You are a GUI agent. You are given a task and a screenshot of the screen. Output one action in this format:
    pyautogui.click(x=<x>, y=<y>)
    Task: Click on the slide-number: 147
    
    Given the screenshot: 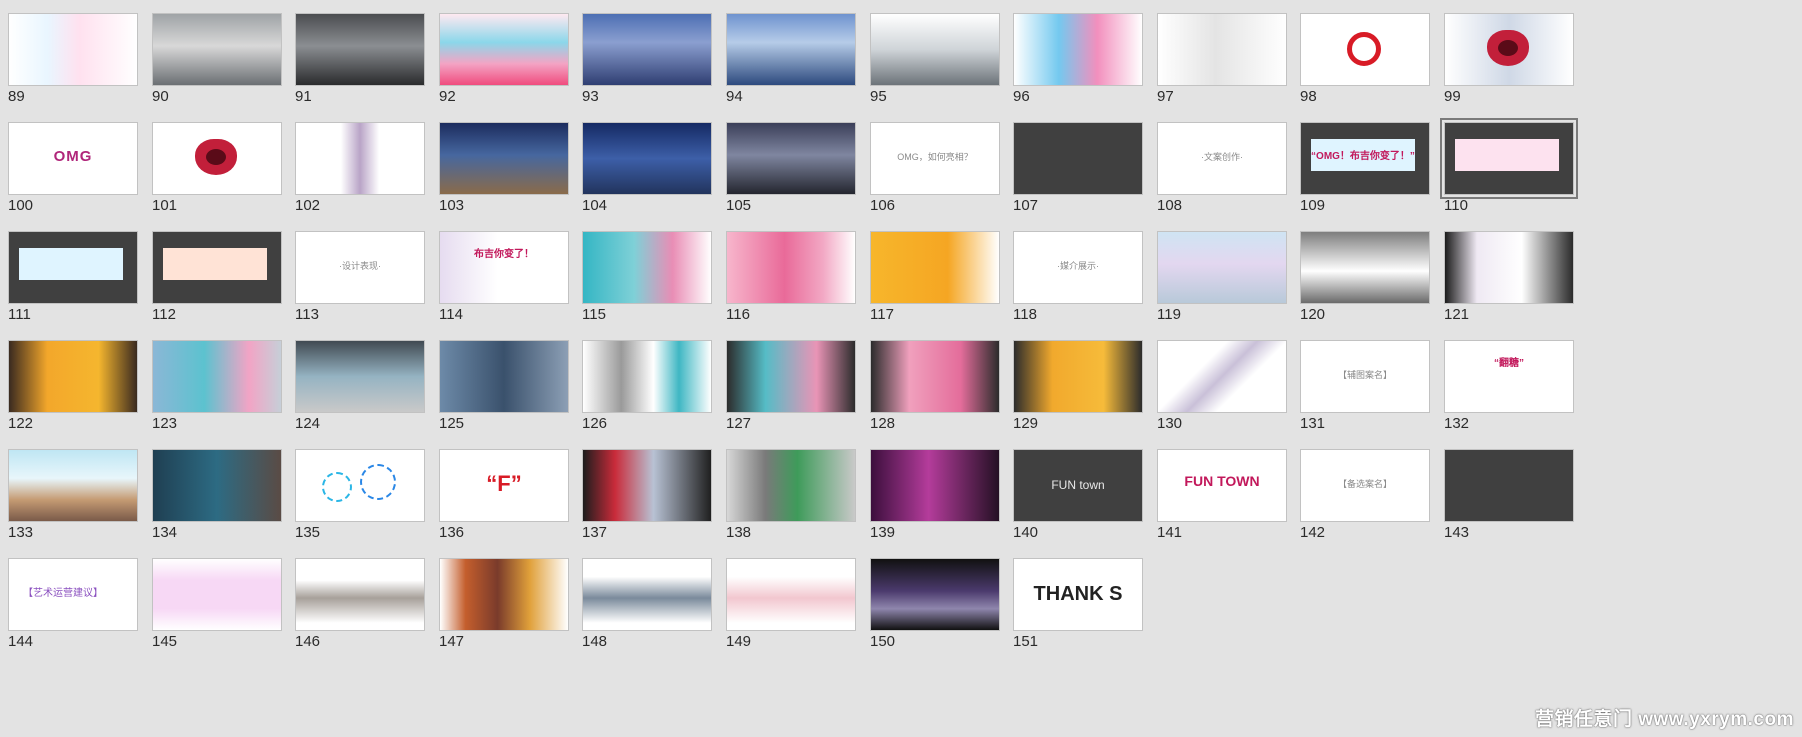 What is the action you would take?
    pyautogui.click(x=452, y=641)
    